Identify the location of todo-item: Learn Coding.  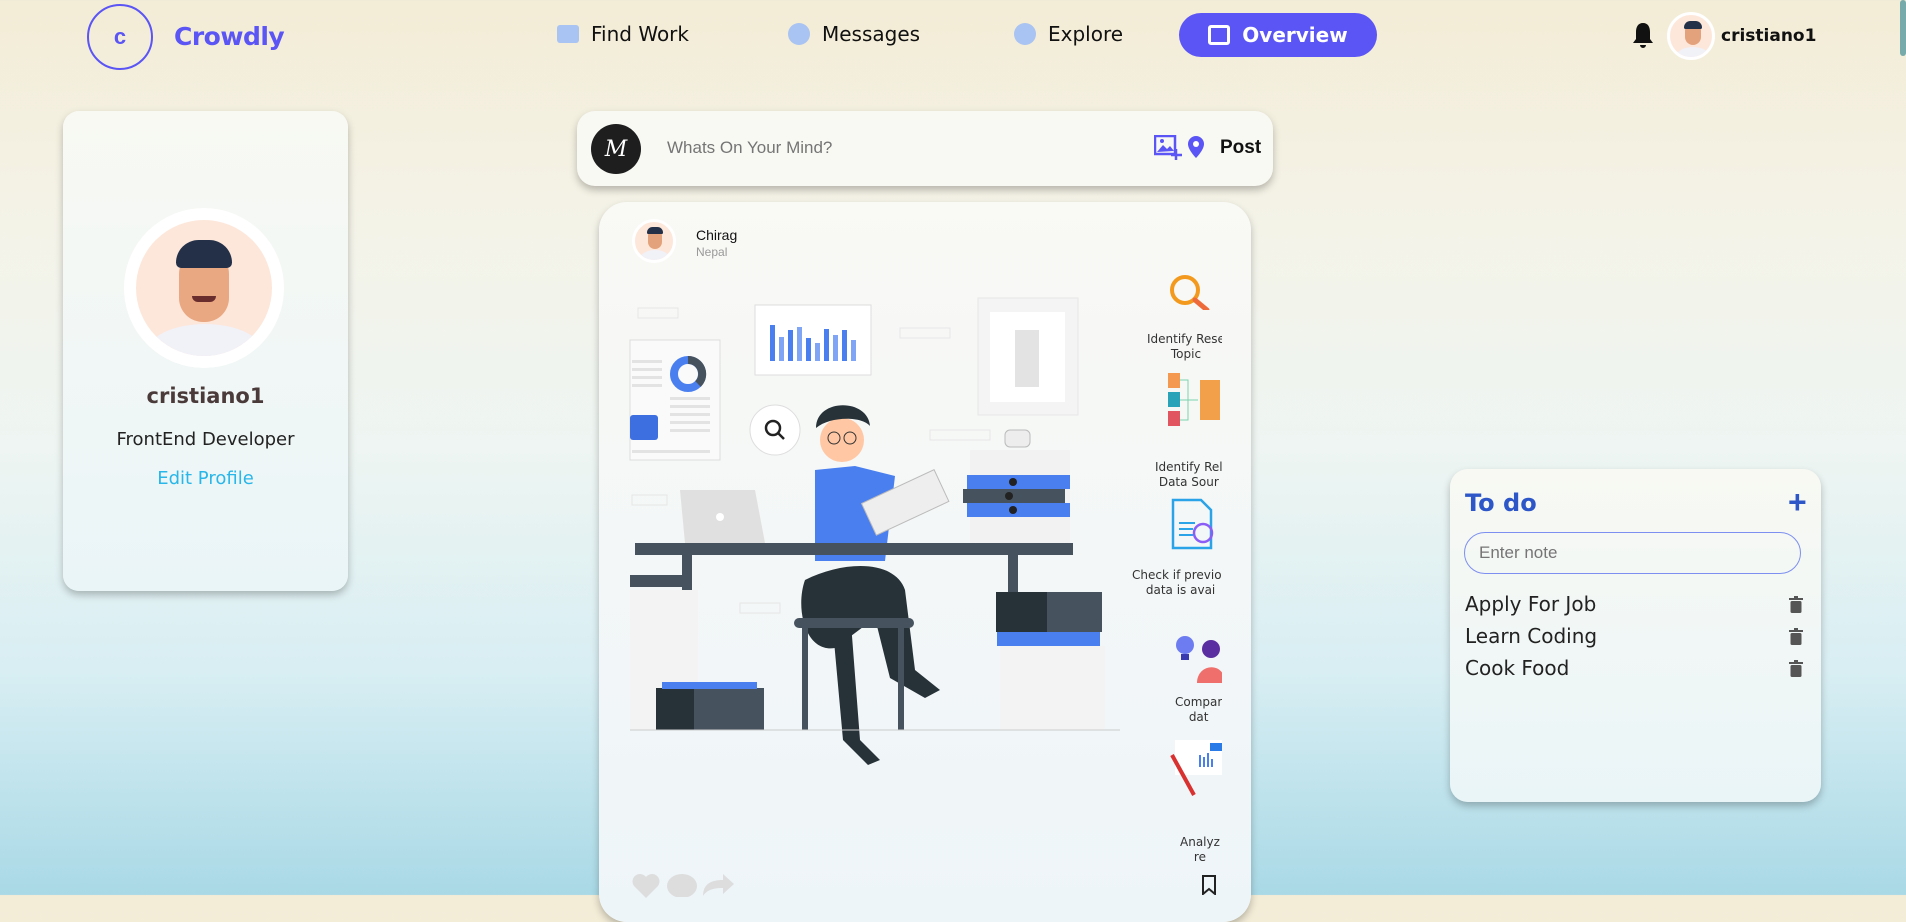
(1634, 636).